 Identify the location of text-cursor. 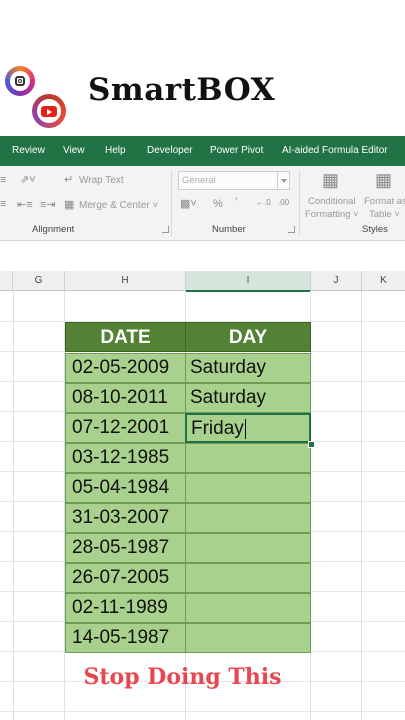
(245, 428).